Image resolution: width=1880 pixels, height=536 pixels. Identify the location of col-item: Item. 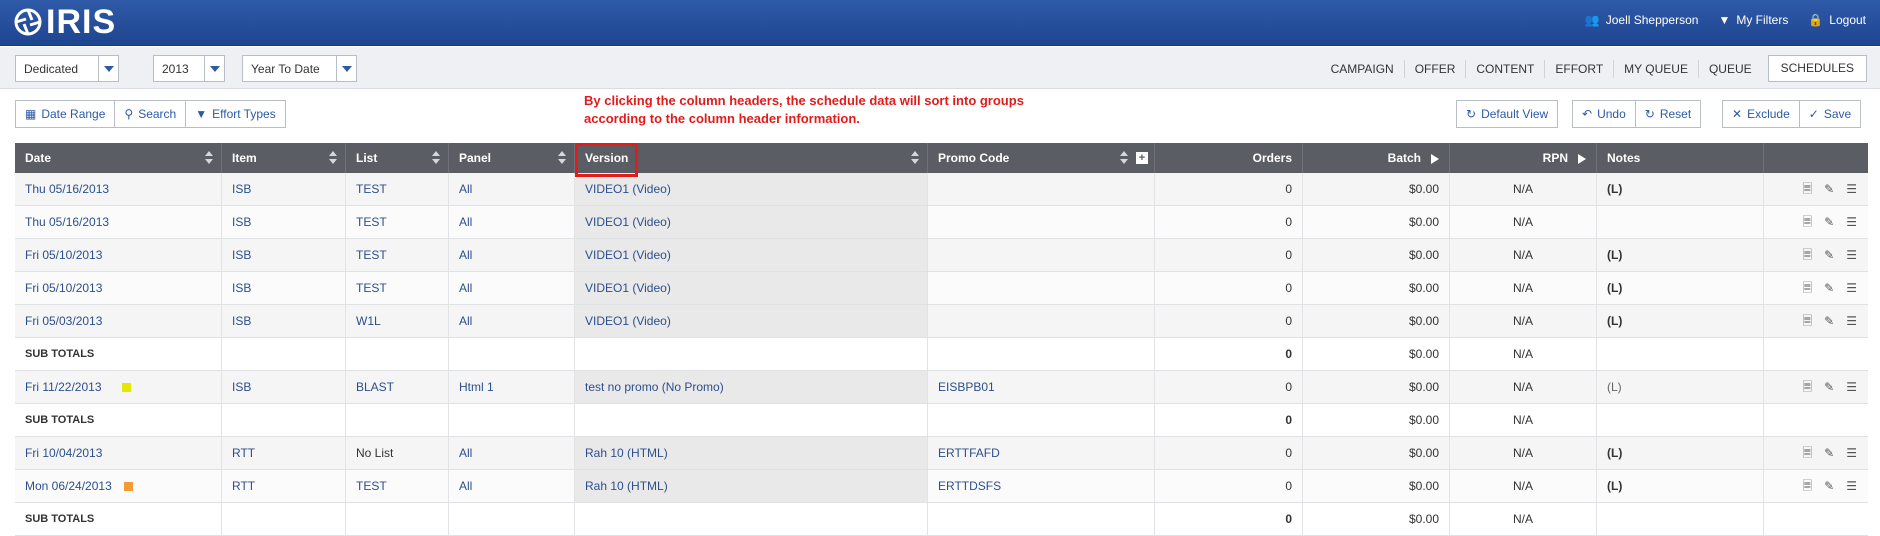
(284, 158).